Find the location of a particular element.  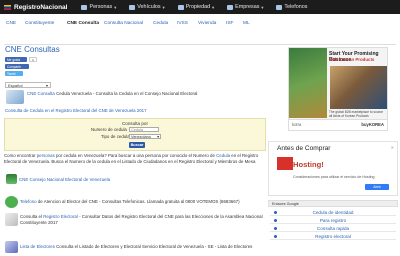

tipo-cedula-select: Venezolano ▾ is located at coordinates (145, 136).